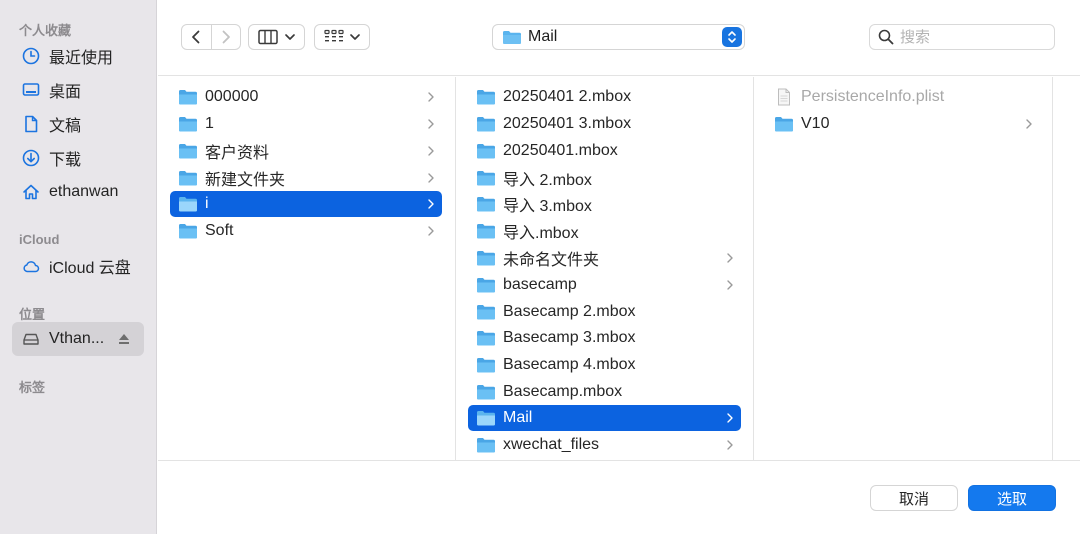 The width and height of the screenshot is (1080, 534). I want to click on folder-row: 20250401 3.mbox, so click(604, 124).